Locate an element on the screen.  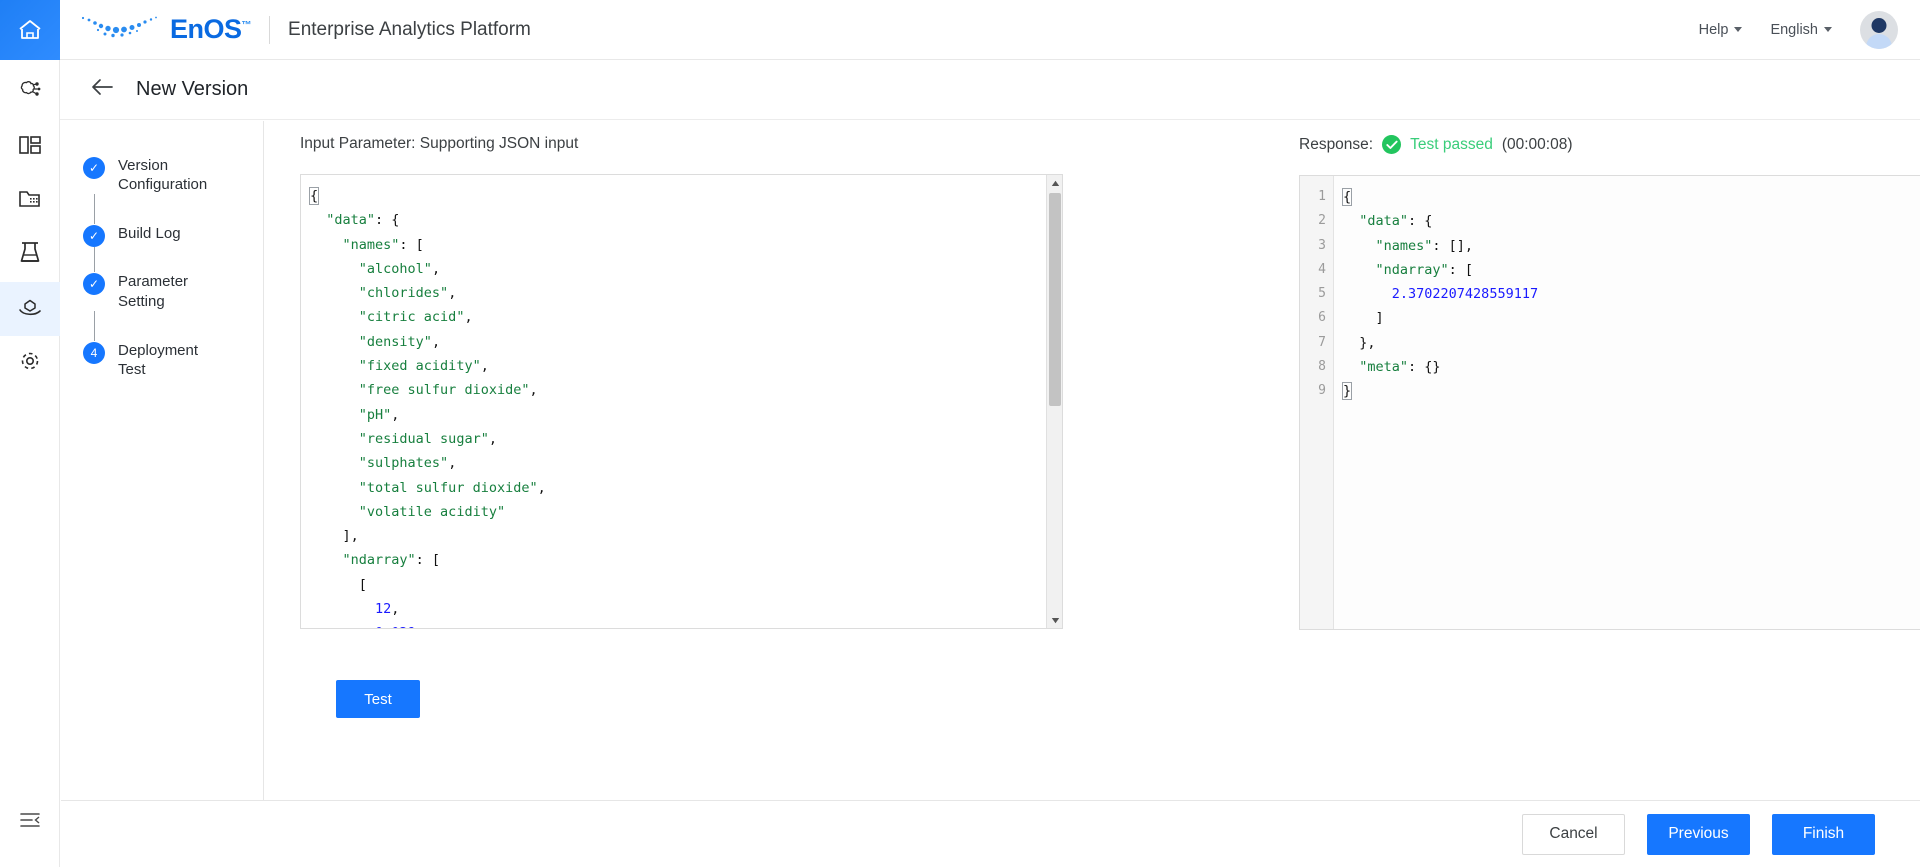
response-line-numbers: 1 2 3 4 5 6 7 8 9 is located at coordinates (1317, 402).